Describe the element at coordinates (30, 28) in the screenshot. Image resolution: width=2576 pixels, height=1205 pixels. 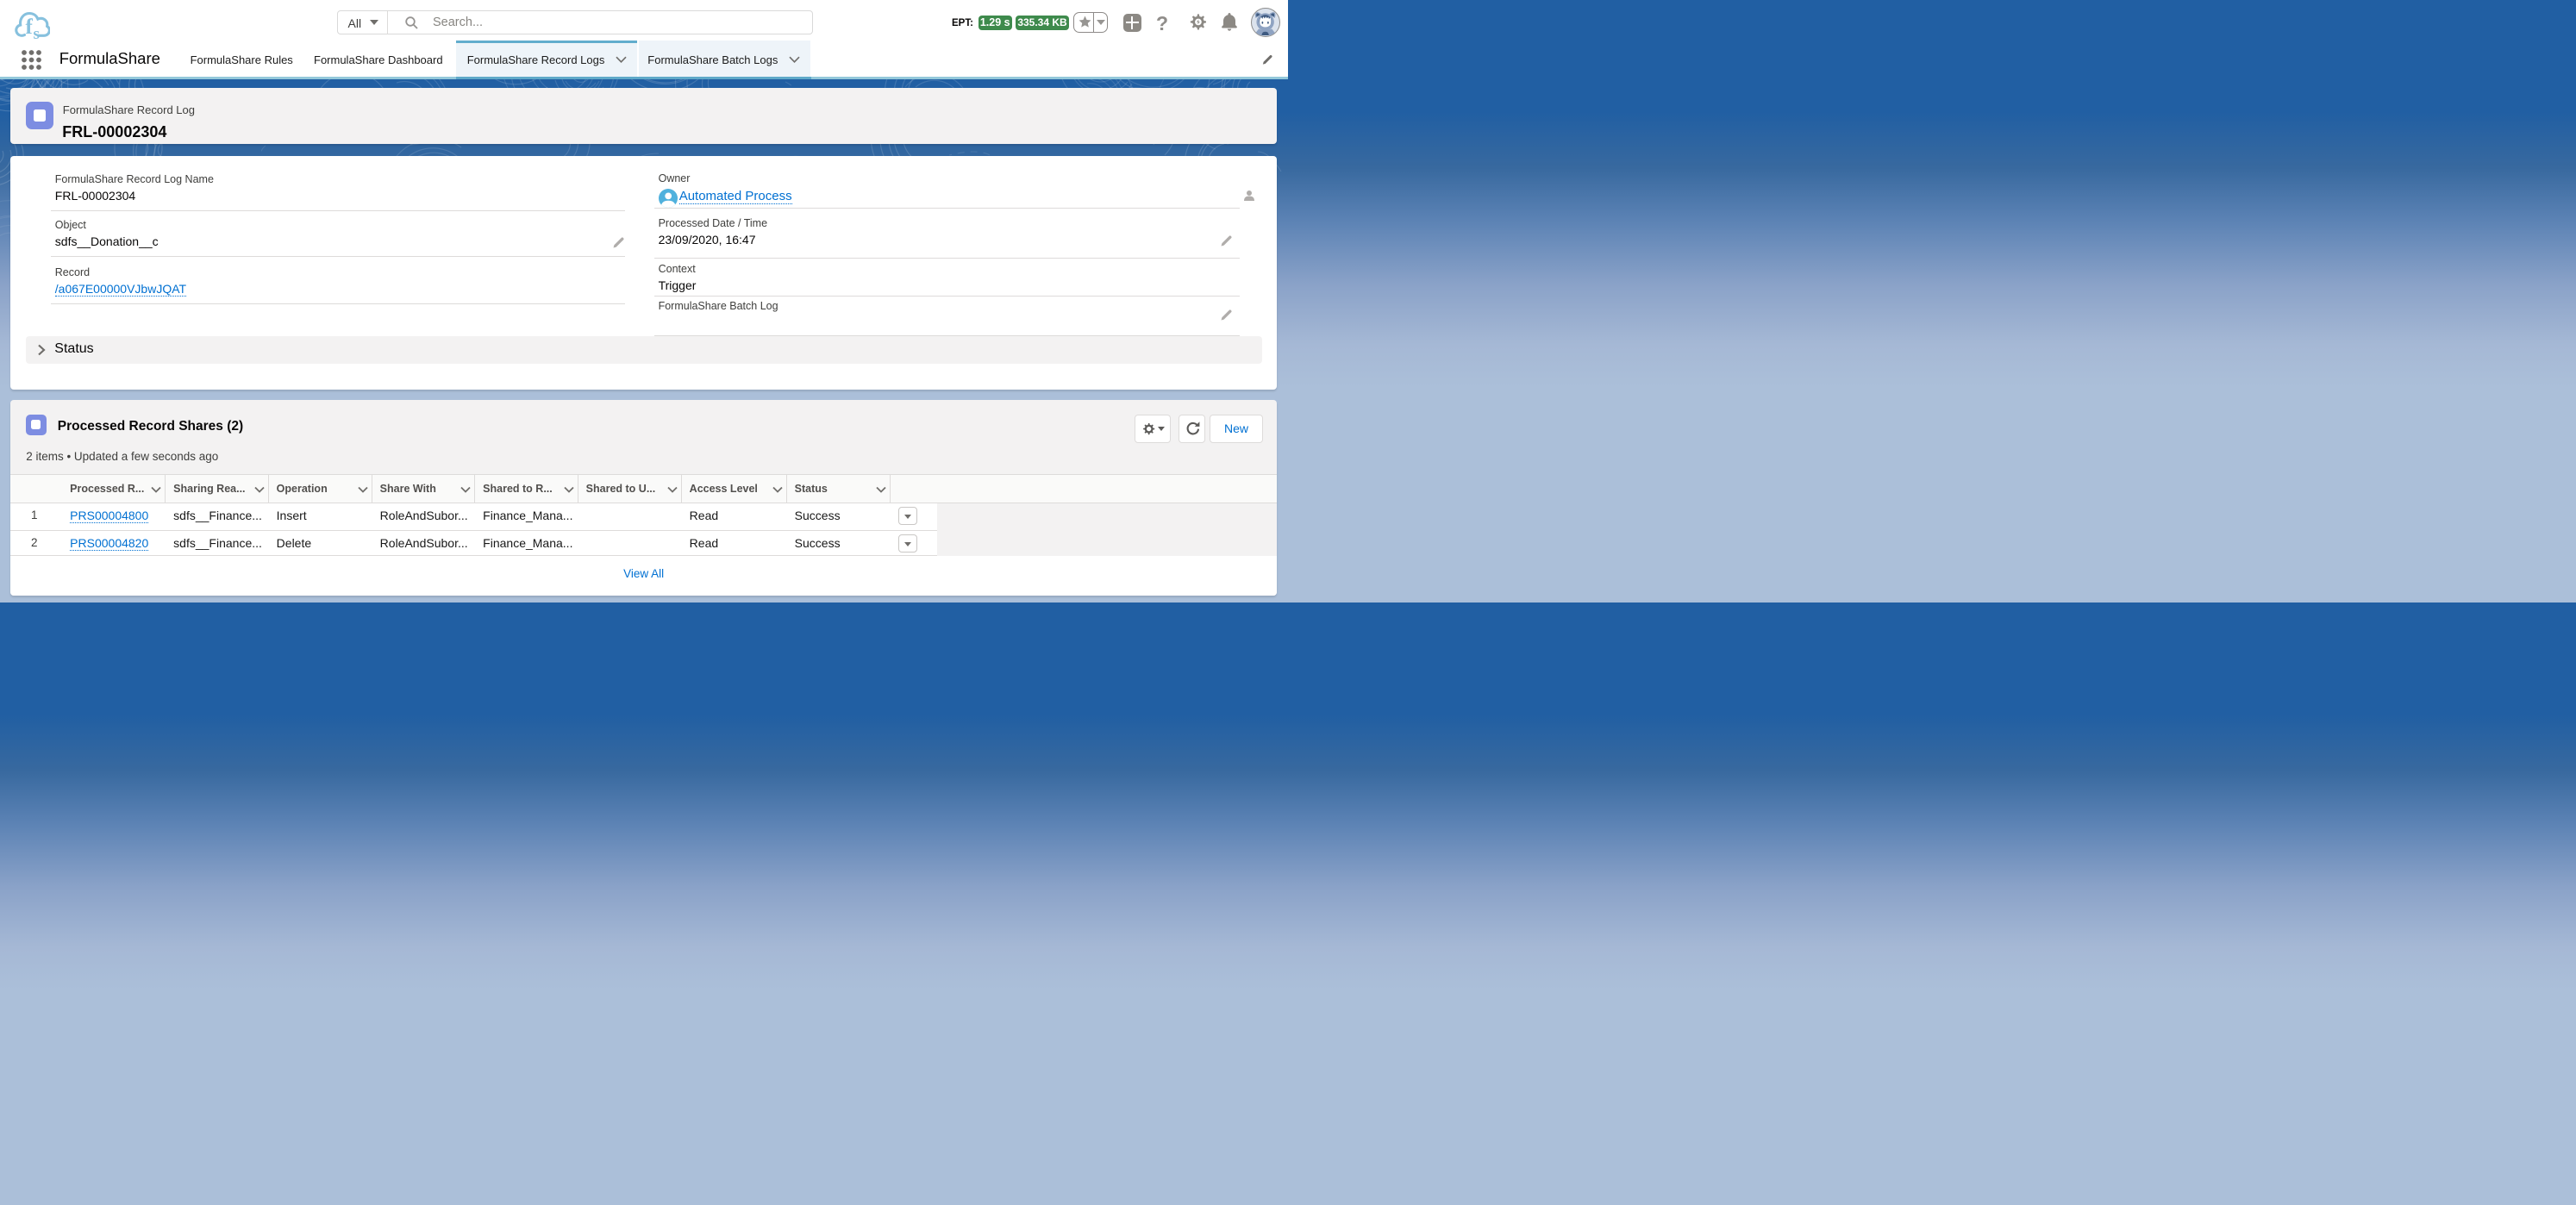
I see `svg-text: f` at that location.